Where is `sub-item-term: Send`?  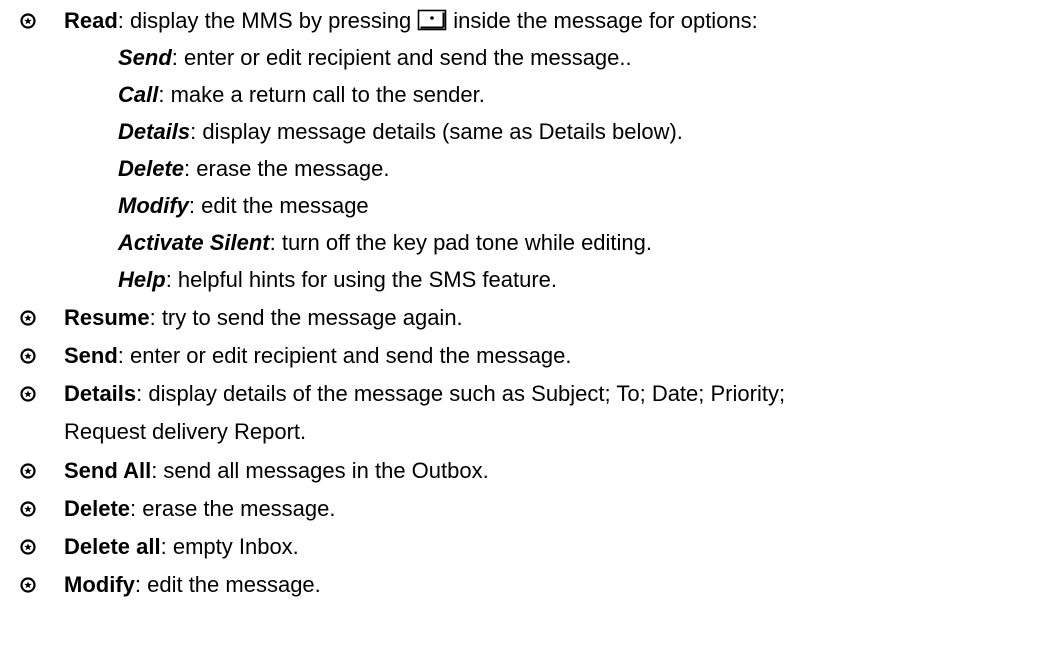
sub-item-term: Send is located at coordinates (145, 57).